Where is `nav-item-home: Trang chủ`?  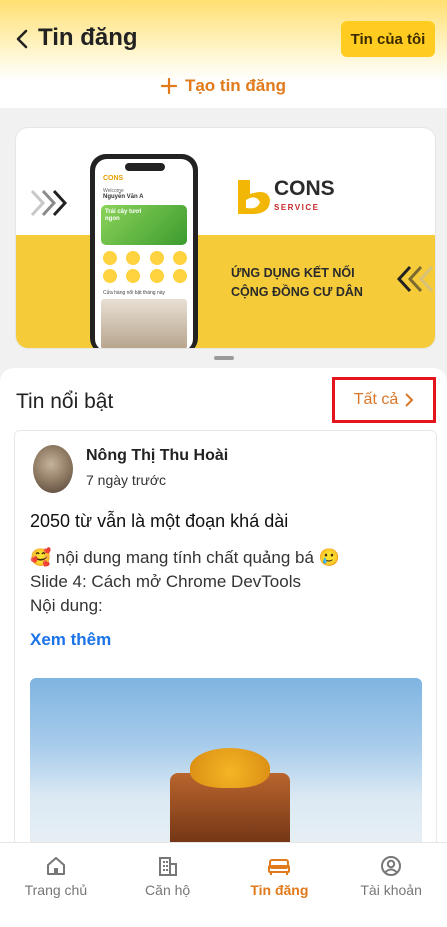
nav-item-home: Trang chủ is located at coordinates (56, 885).